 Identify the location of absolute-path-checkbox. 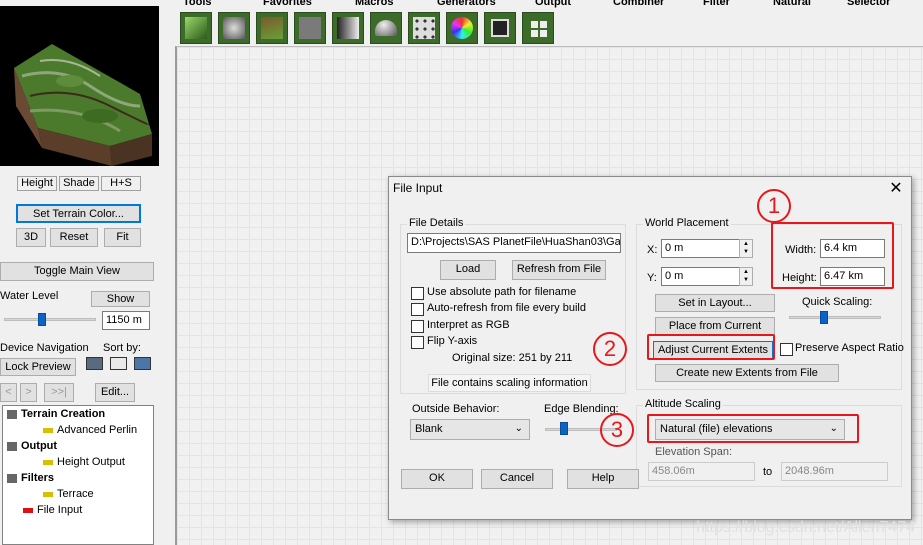
(417, 293).